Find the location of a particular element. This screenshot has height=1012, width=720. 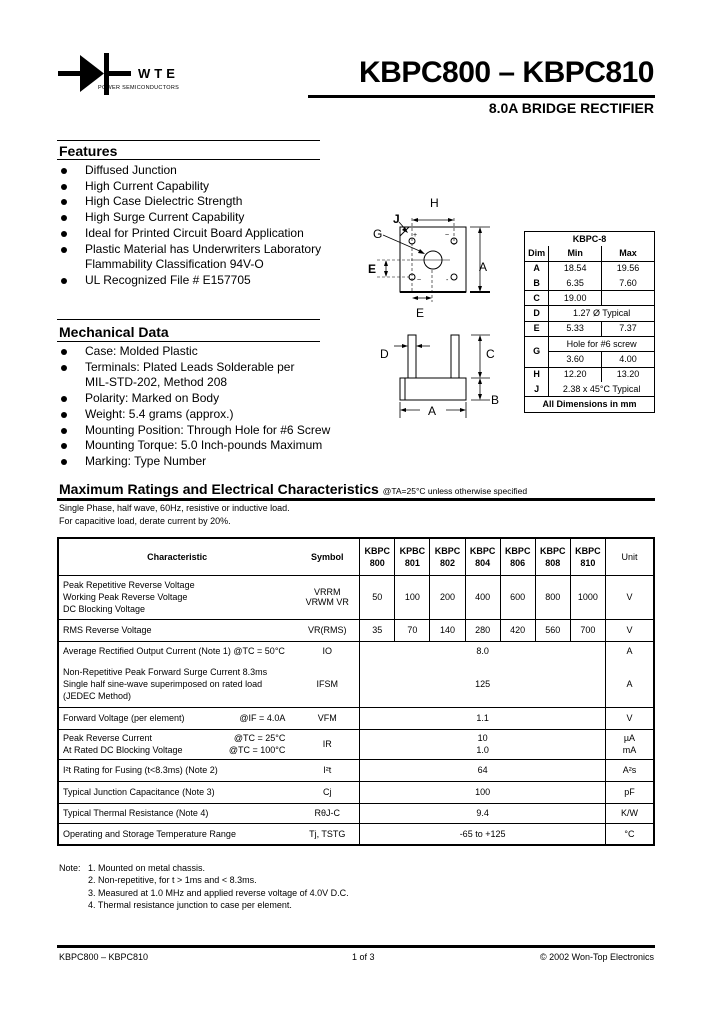

row-condition: @TC = 25°C is located at coordinates (259, 738).